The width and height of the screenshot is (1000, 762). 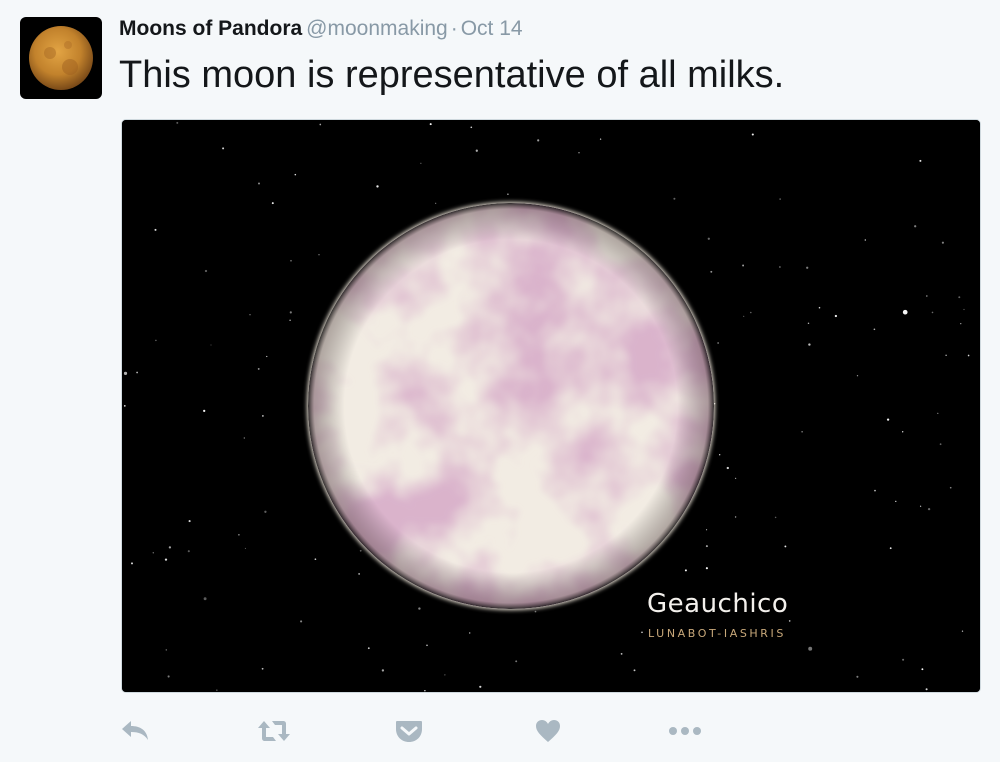 What do you see at coordinates (718, 604) in the screenshot?
I see `moon-name-label: Geauchico` at bounding box center [718, 604].